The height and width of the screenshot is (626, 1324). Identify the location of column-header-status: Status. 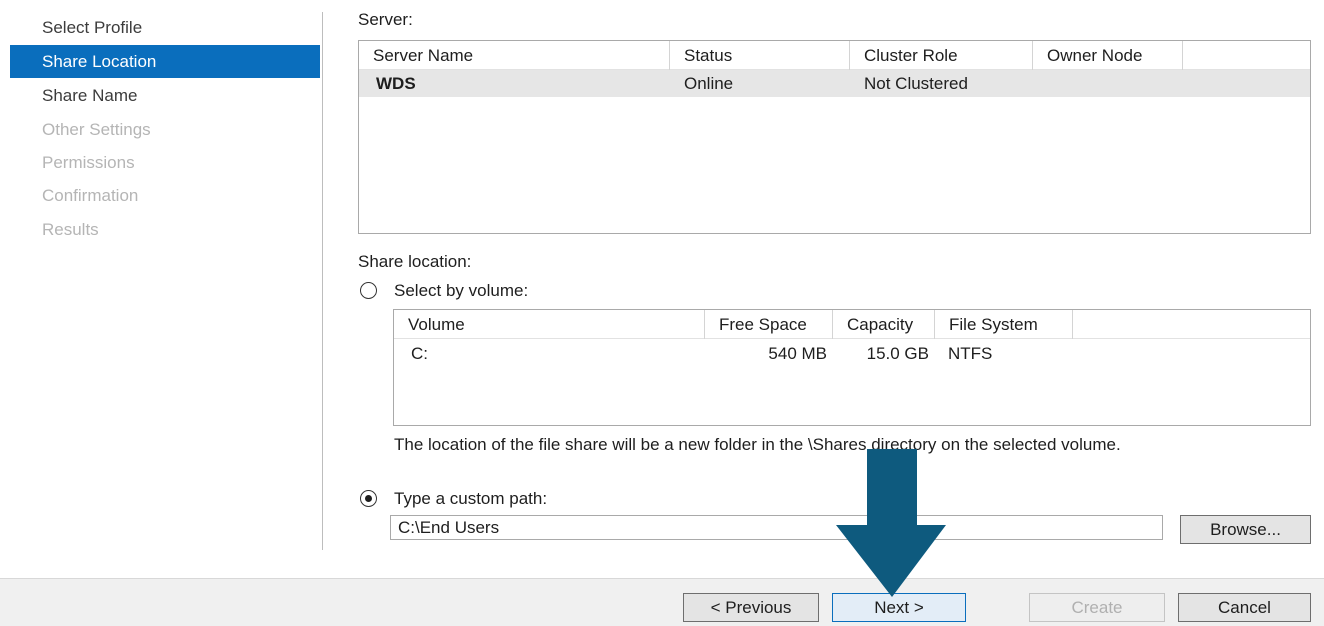
(760, 55).